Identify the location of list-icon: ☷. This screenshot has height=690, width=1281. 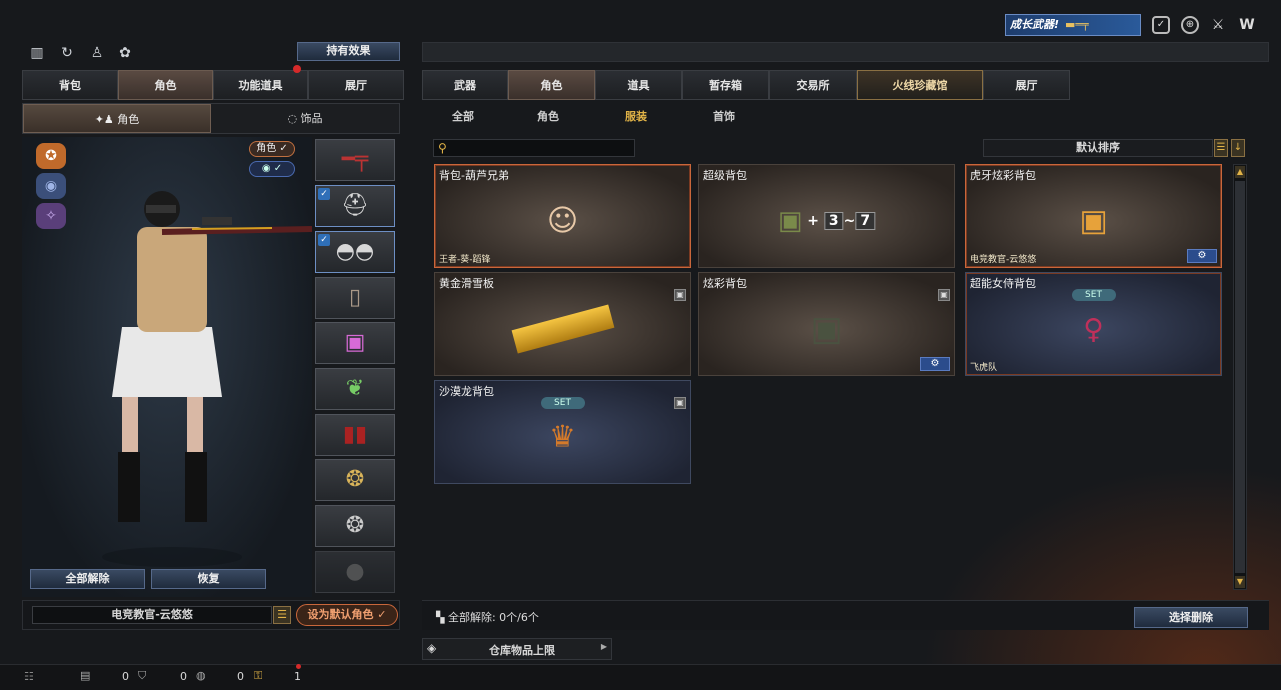
(29, 676).